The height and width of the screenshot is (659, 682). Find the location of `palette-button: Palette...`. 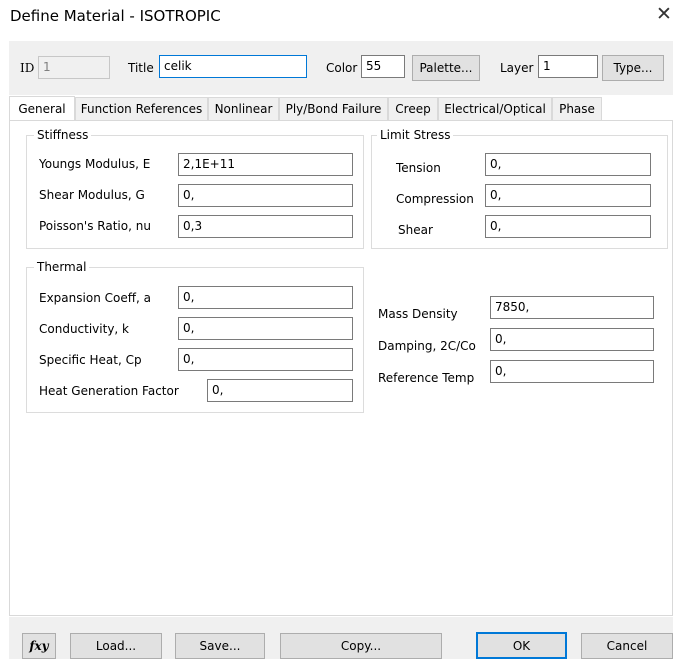

palette-button: Palette... is located at coordinates (446, 68).